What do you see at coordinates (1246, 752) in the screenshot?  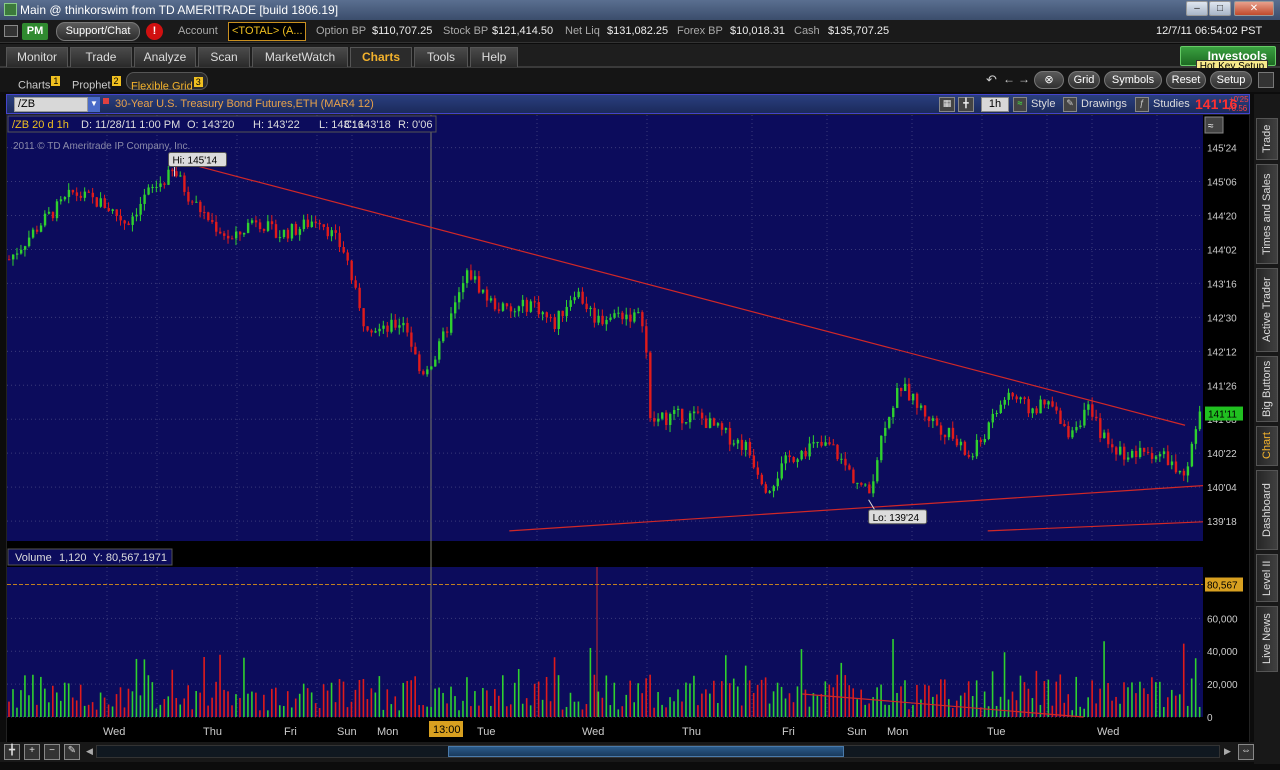 I see `expansion-icon: ⇔` at bounding box center [1246, 752].